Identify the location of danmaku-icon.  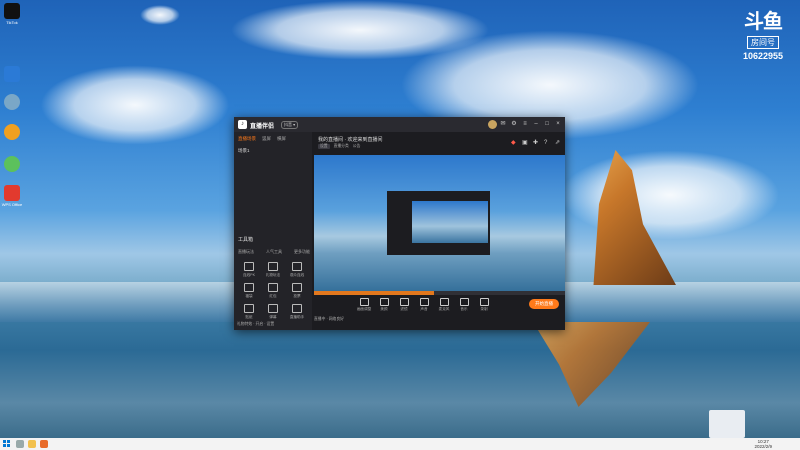
(273, 308).